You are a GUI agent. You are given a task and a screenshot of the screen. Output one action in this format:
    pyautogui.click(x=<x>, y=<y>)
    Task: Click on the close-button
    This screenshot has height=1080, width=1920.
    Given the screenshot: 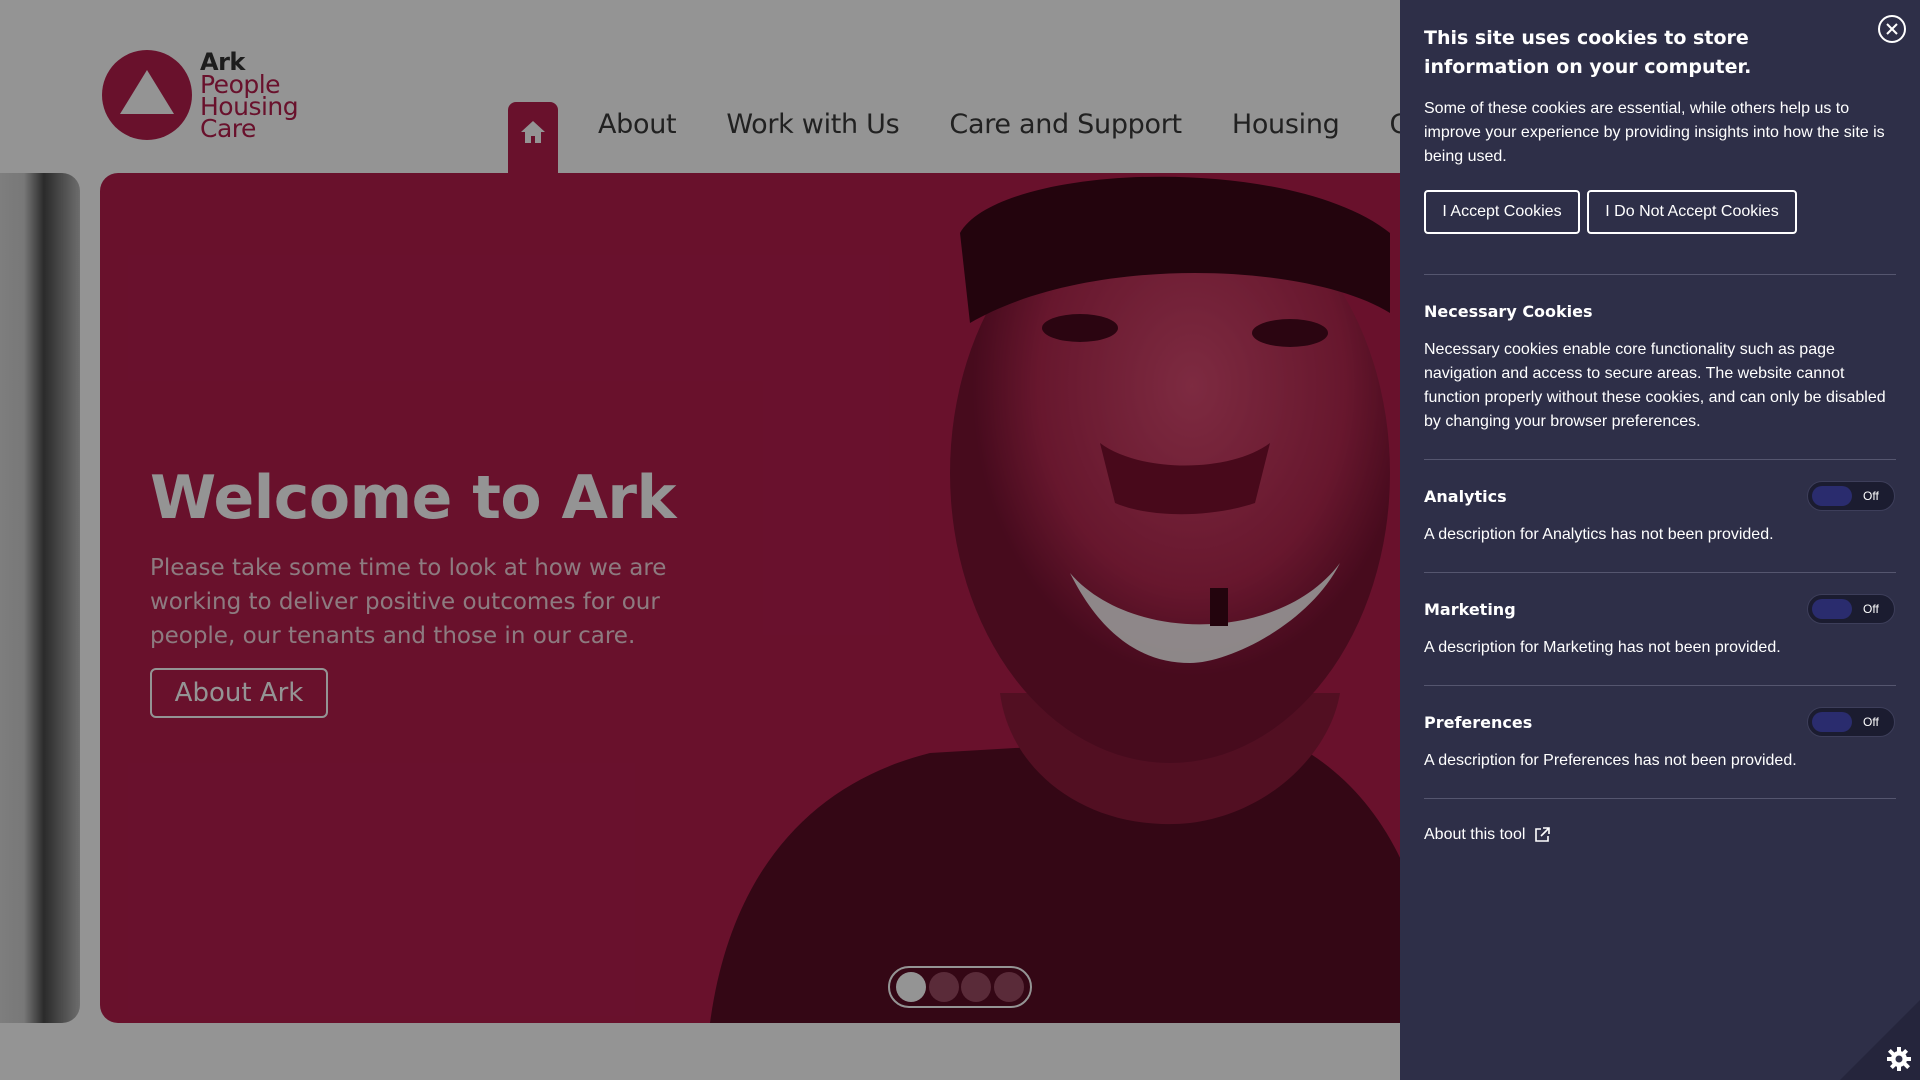 What is the action you would take?
    pyautogui.click(x=1892, y=29)
    